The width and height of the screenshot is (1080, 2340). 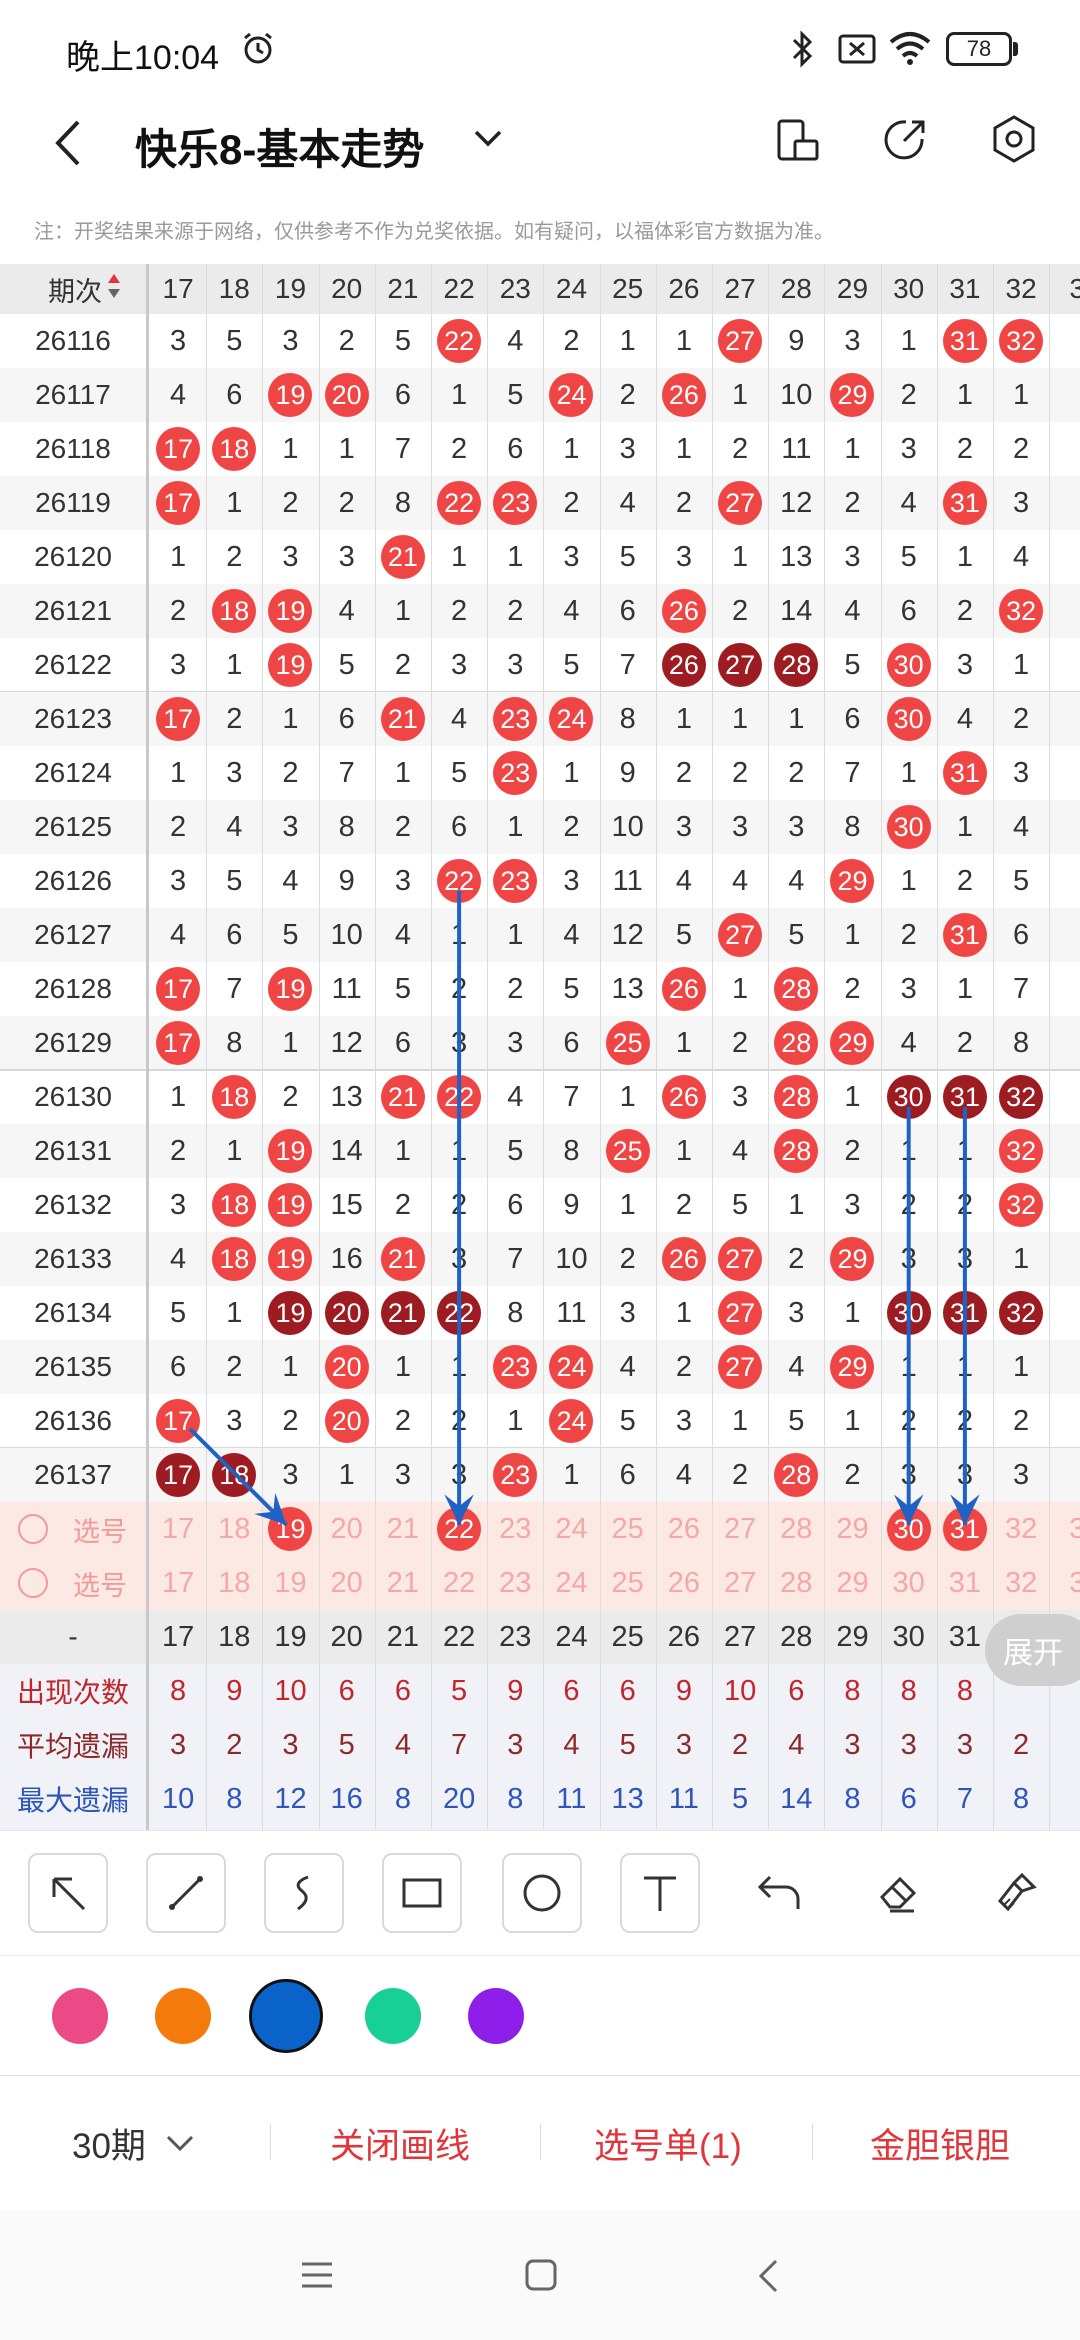 What do you see at coordinates (910, 48) in the screenshot?
I see `wifi-icon` at bounding box center [910, 48].